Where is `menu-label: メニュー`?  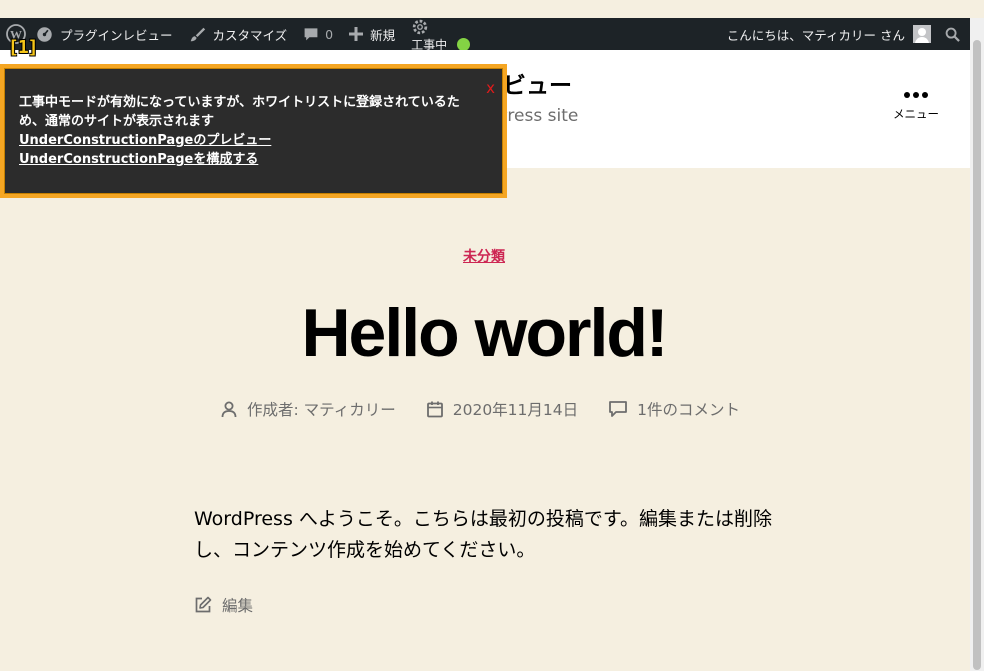 menu-label: メニュー is located at coordinates (916, 114).